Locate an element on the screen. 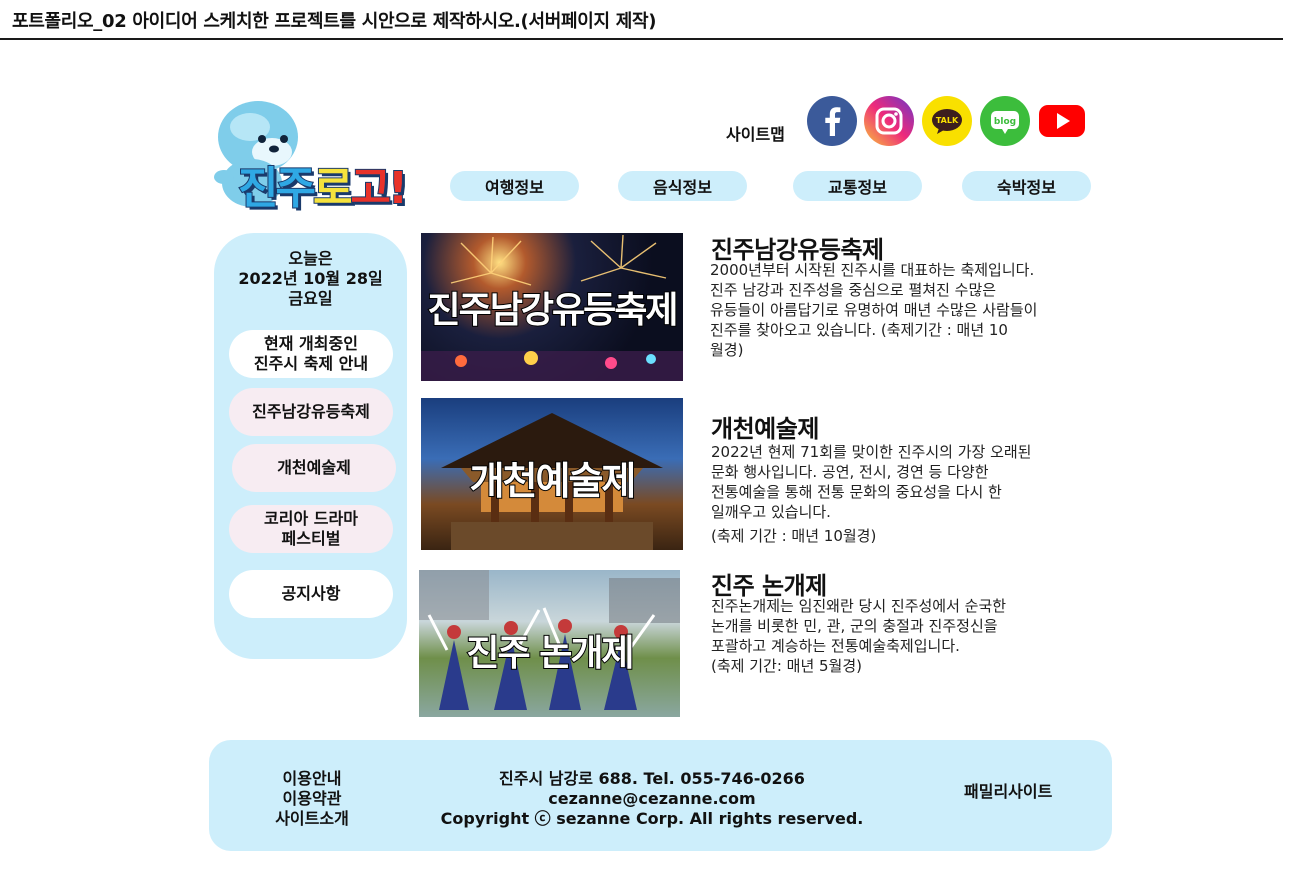  kakaotalk-icon: TALK is located at coordinates (947, 121).